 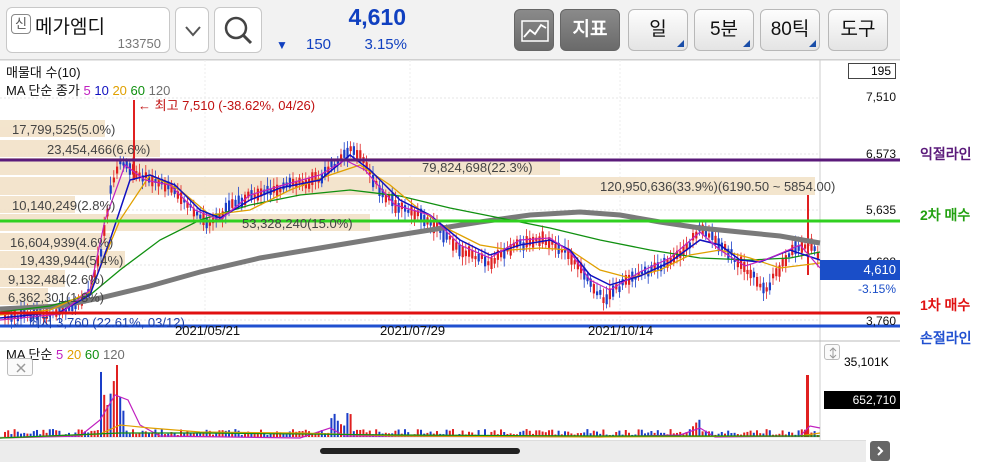 What do you see at coordinates (858, 30) in the screenshot?
I see `tools-button: 도구` at bounding box center [858, 30].